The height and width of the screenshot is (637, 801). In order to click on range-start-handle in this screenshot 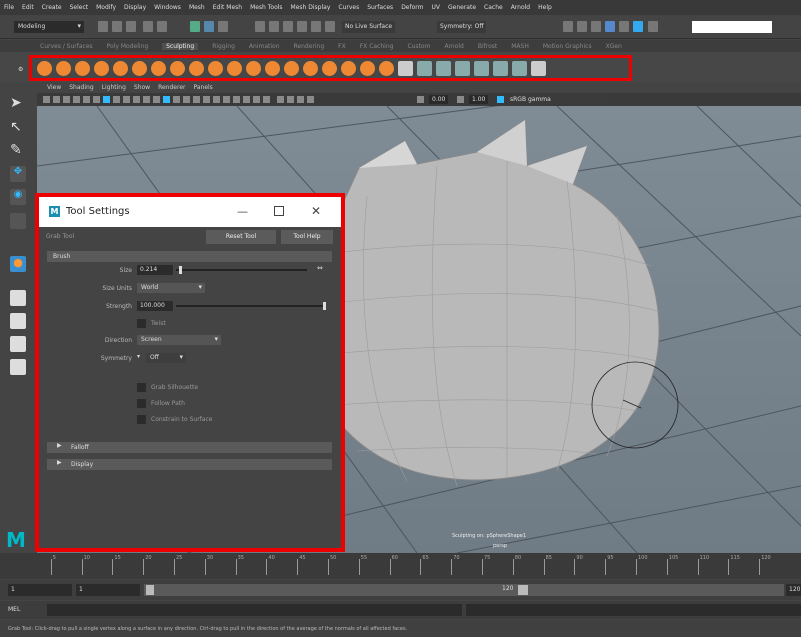, I will do `click(150, 590)`.